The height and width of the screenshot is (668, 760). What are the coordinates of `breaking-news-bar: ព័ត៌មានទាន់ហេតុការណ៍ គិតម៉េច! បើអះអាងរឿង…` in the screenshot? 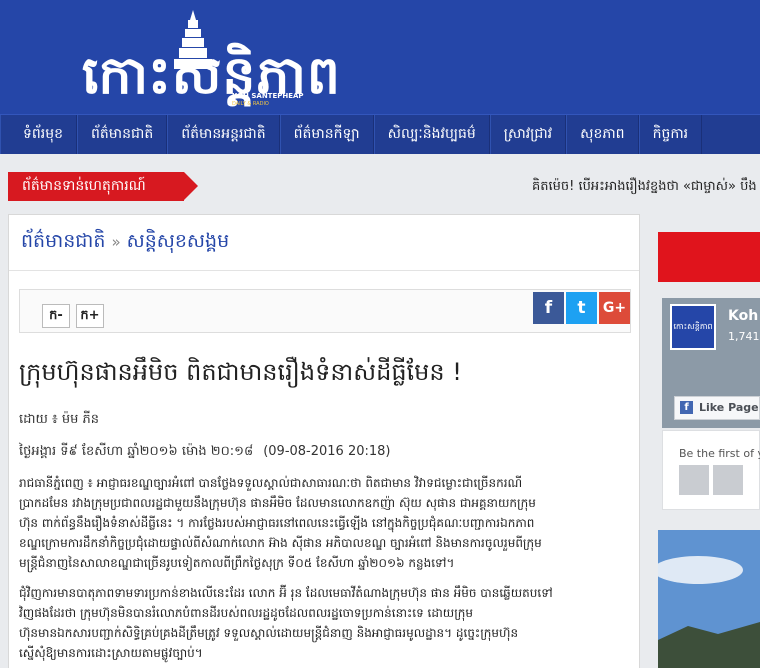 It's located at (380, 184).